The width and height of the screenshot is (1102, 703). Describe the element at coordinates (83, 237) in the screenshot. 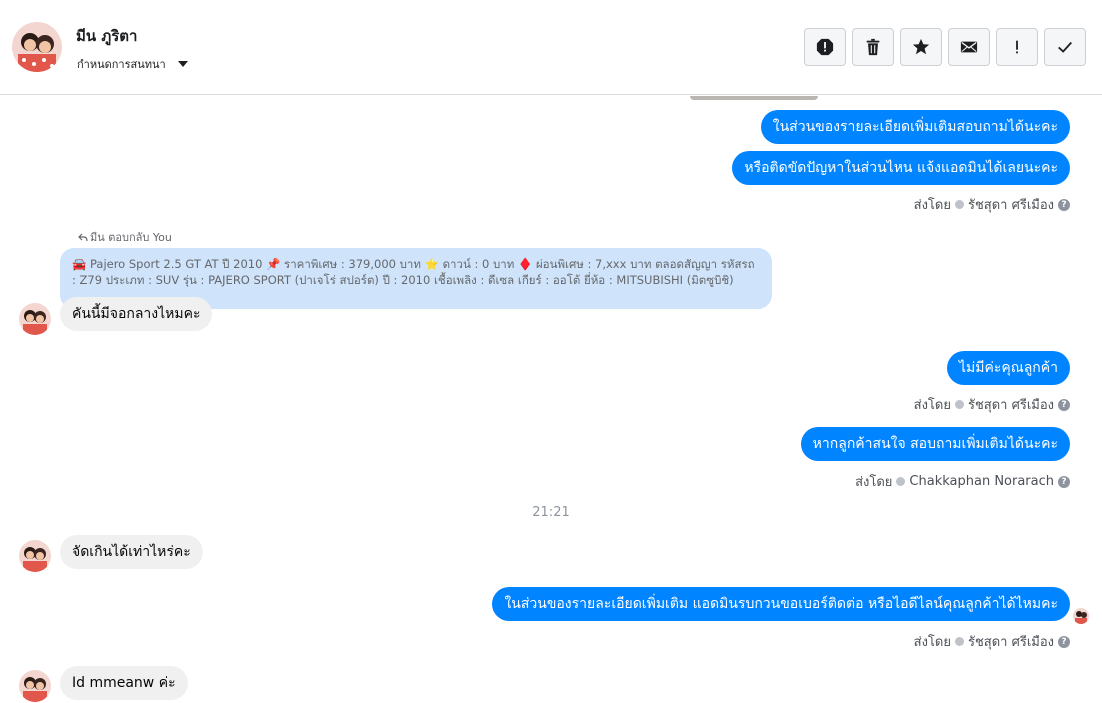

I see `reply-icon` at that location.